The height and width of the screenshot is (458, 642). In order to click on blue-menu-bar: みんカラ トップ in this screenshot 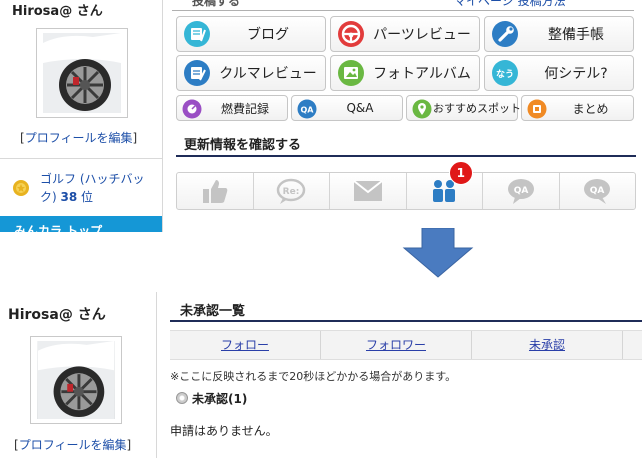, I will do `click(81, 224)`.